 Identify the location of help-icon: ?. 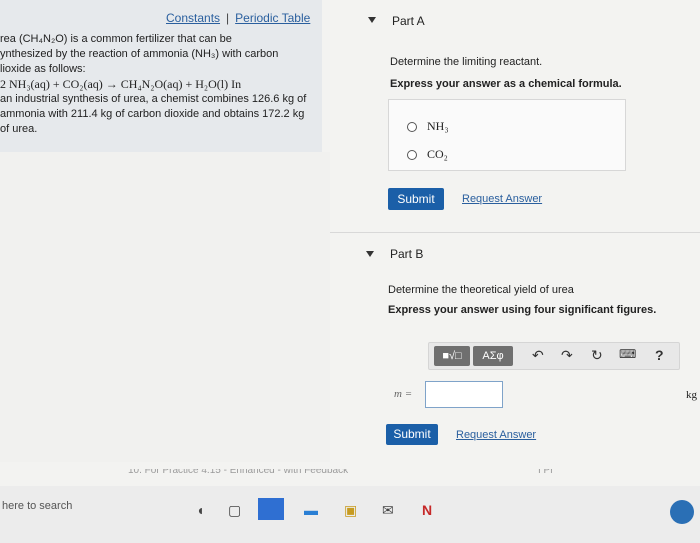
(659, 355).